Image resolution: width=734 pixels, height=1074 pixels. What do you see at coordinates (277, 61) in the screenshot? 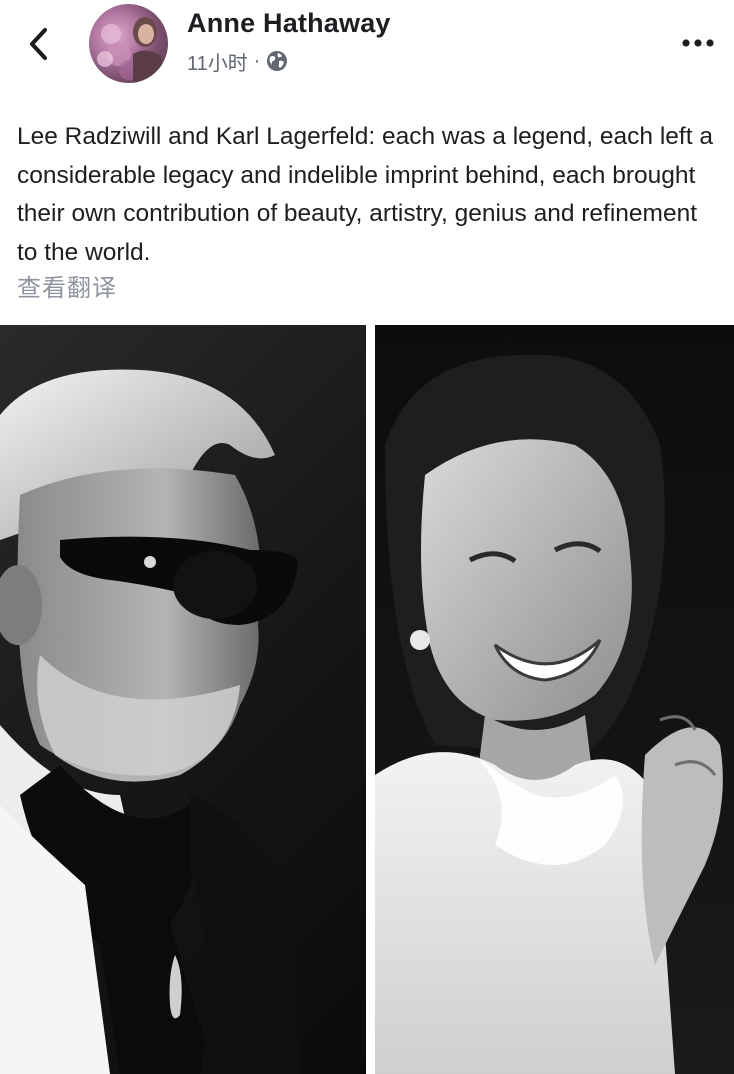
I see `globe-icon` at bounding box center [277, 61].